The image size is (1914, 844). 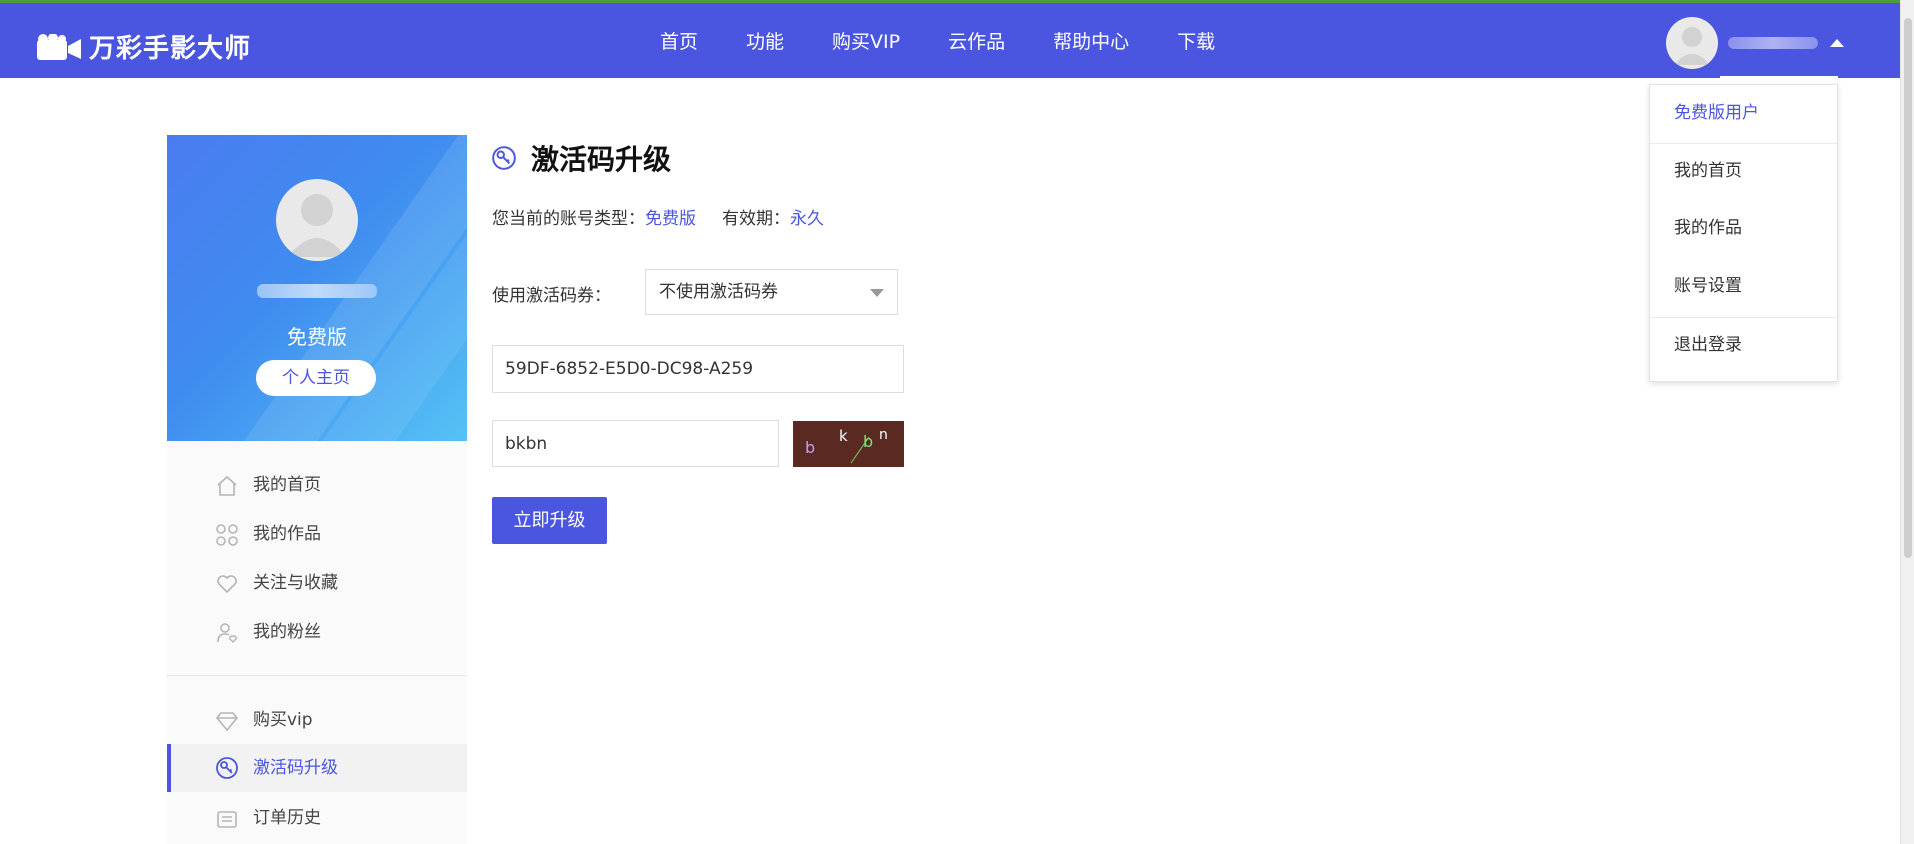 I want to click on captcha-graphic: b k b n, so click(x=846, y=445).